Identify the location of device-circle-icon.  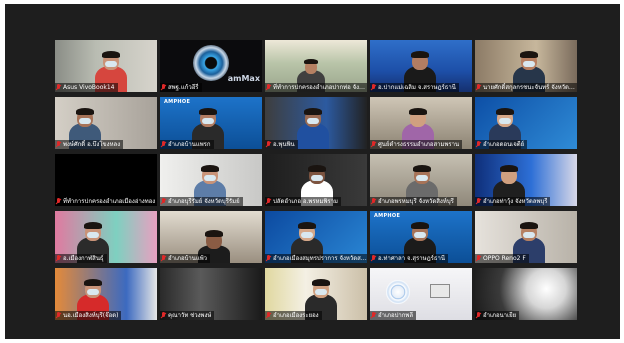
(398, 292).